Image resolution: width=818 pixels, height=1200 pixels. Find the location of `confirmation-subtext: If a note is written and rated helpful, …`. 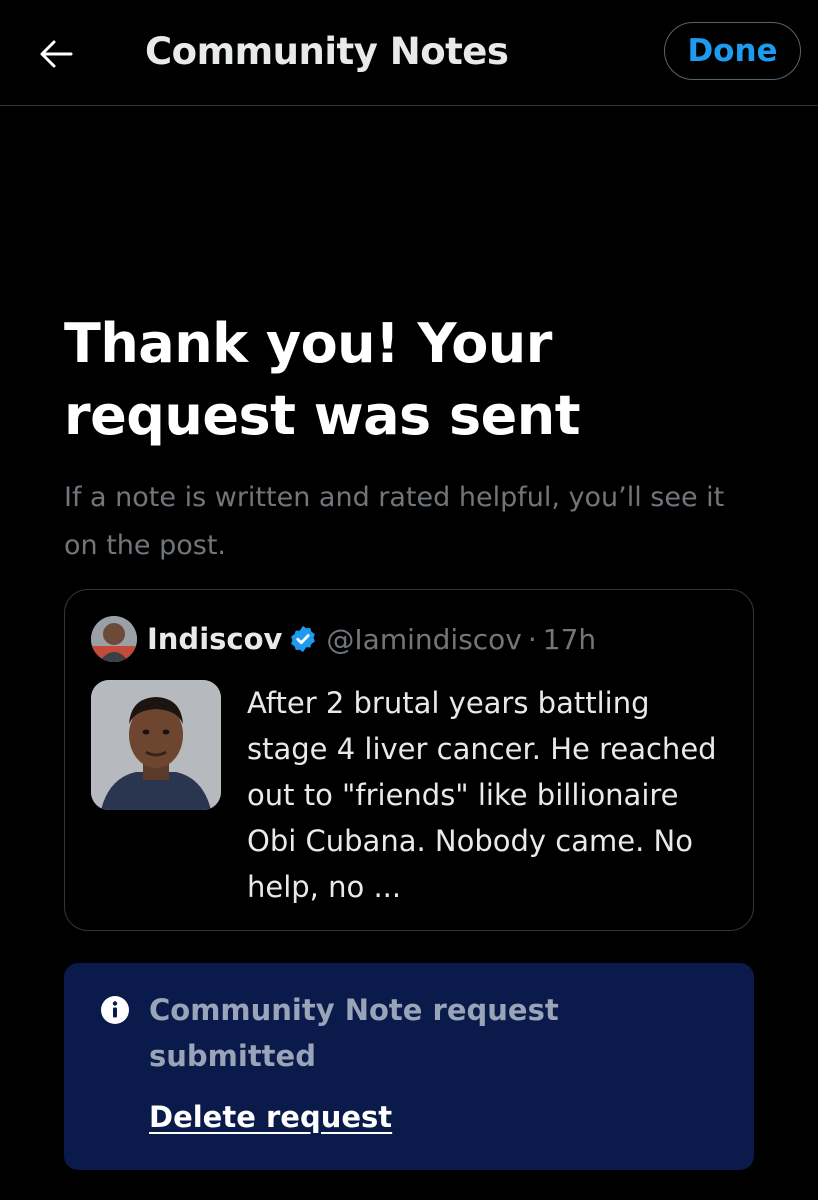

confirmation-subtext: If a note is written and rated helpful, … is located at coordinates (394, 521).